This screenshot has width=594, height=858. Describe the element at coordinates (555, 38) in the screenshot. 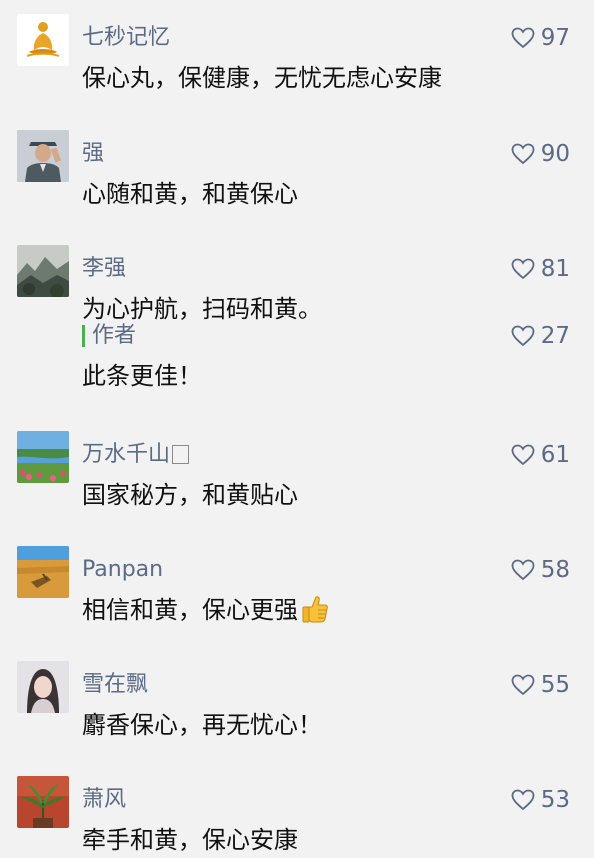

I see `like-count: 97` at that location.